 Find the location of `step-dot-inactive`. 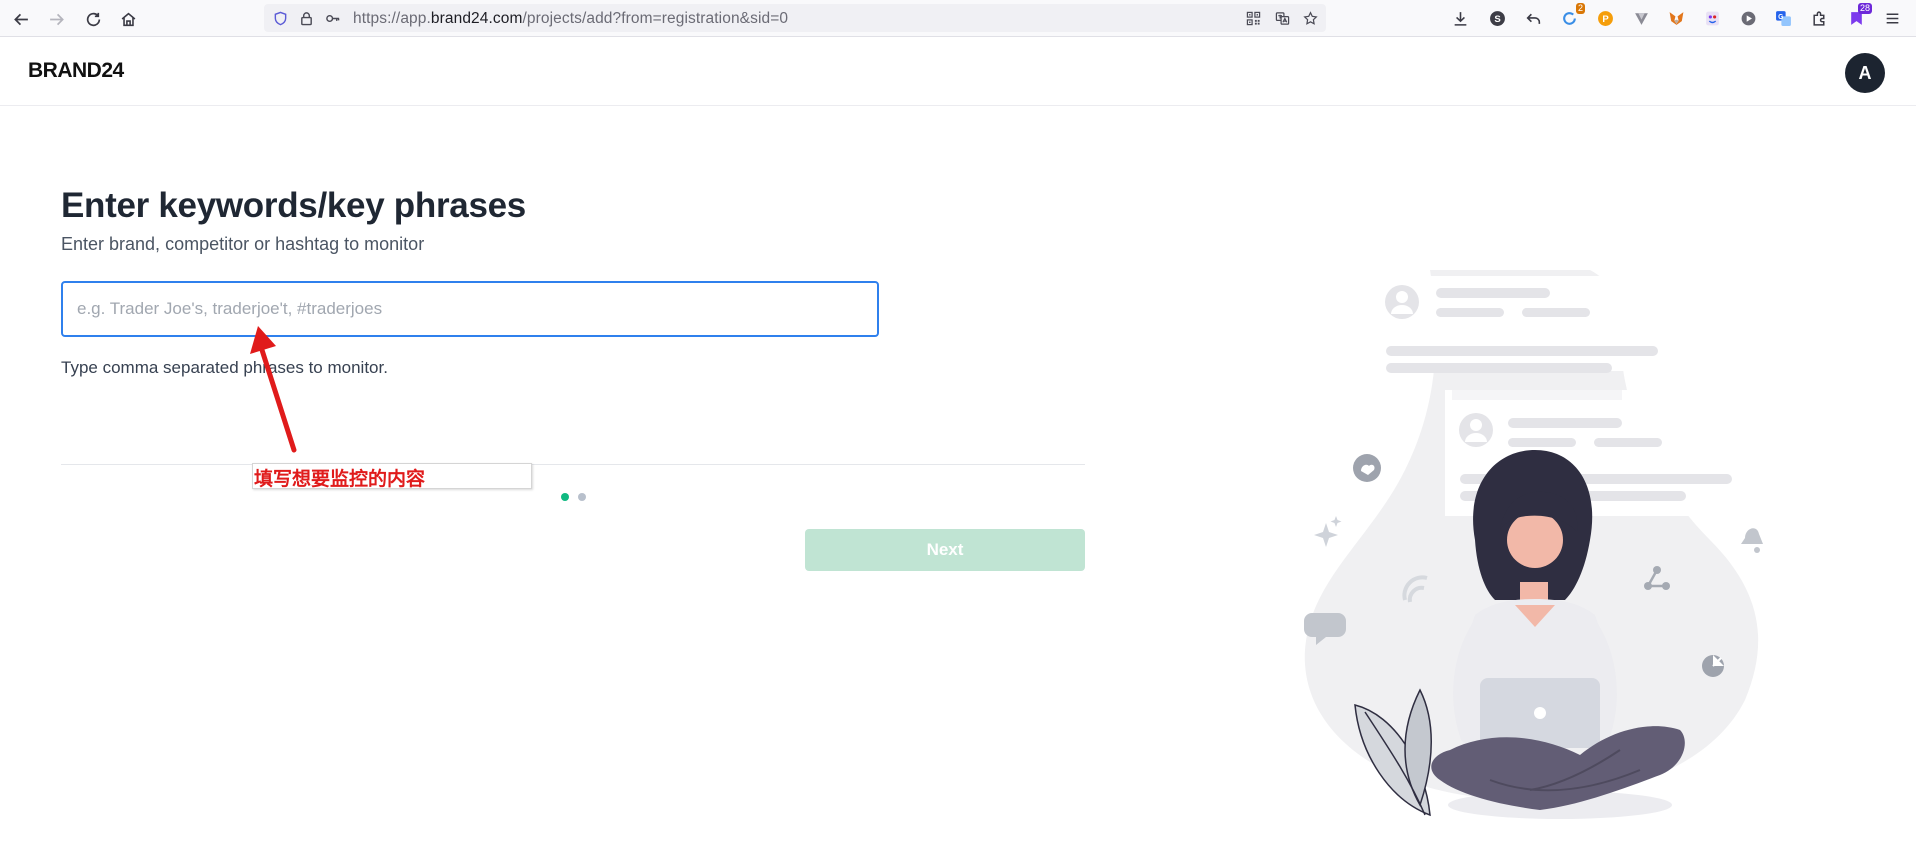

step-dot-inactive is located at coordinates (582, 497).